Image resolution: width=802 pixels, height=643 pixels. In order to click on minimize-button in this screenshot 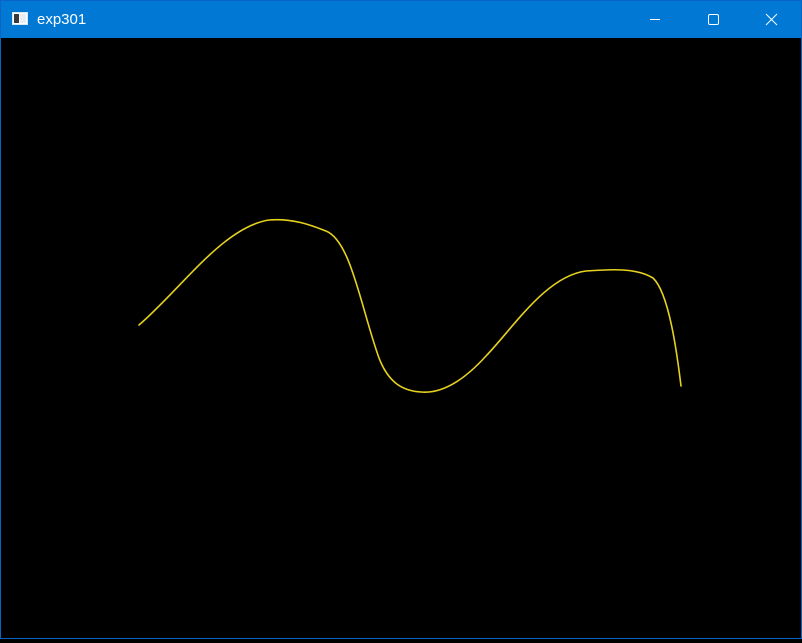, I will do `click(655, 19)`.